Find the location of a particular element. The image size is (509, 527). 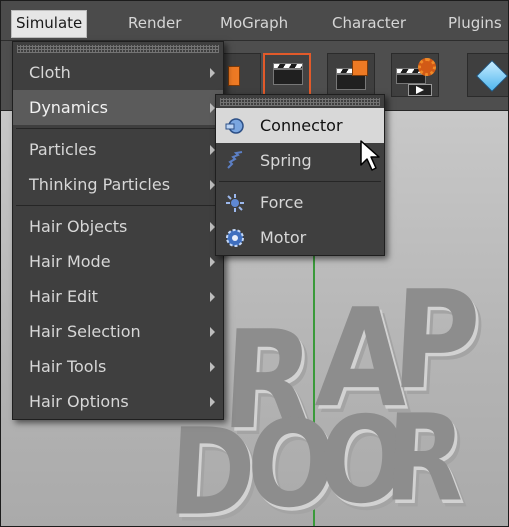

menu-item-label: Hair Tools is located at coordinates (68, 366).